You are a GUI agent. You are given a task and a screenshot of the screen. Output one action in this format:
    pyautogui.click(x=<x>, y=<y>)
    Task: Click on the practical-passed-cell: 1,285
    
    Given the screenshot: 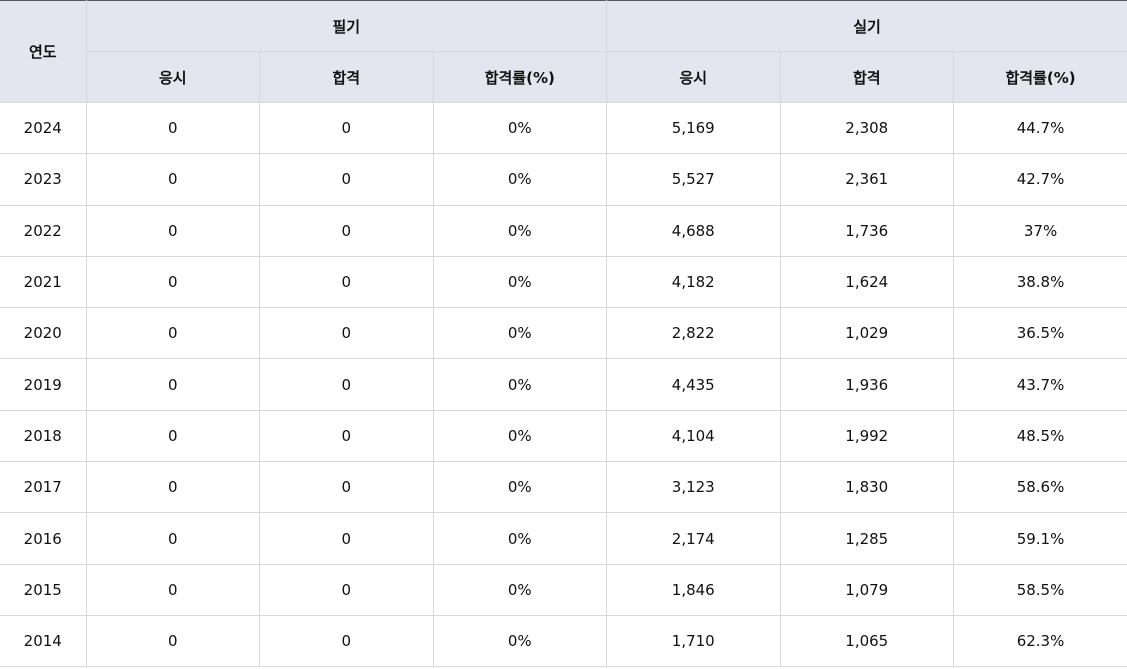 What is the action you would take?
    pyautogui.click(x=867, y=538)
    